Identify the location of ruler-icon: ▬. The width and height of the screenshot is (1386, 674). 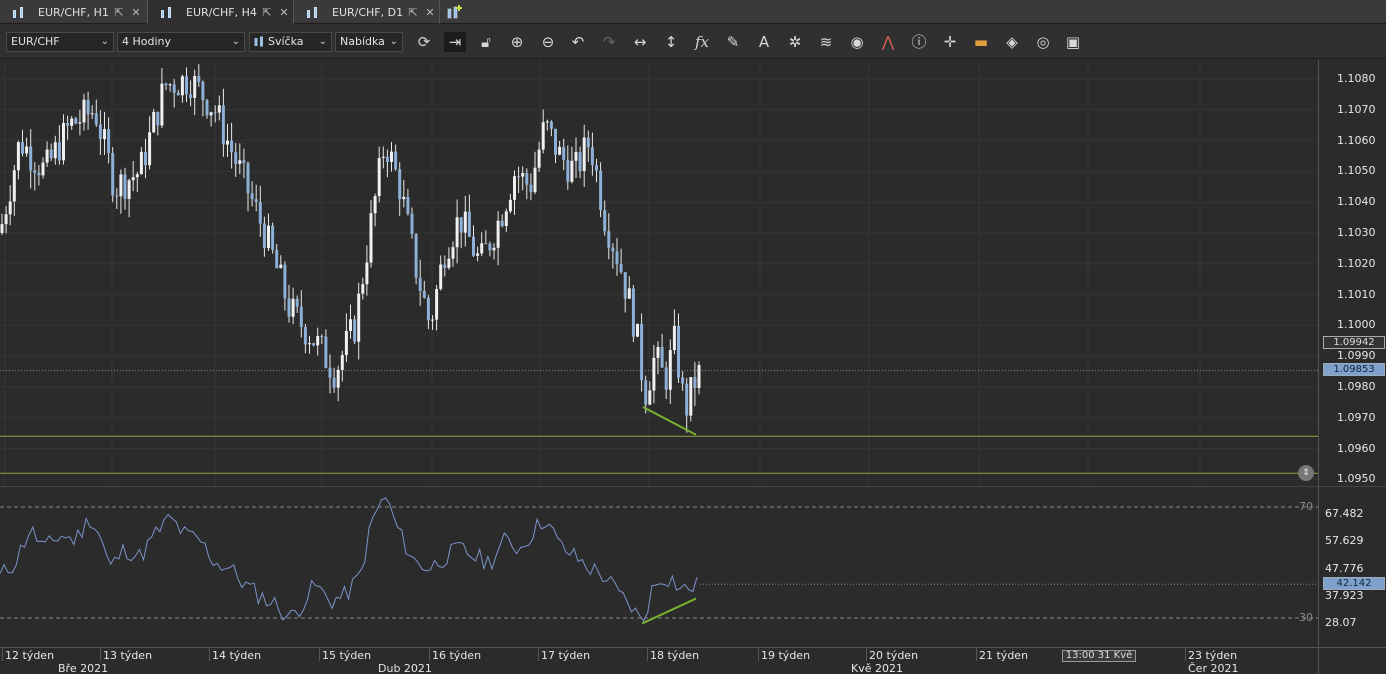
(981, 42).